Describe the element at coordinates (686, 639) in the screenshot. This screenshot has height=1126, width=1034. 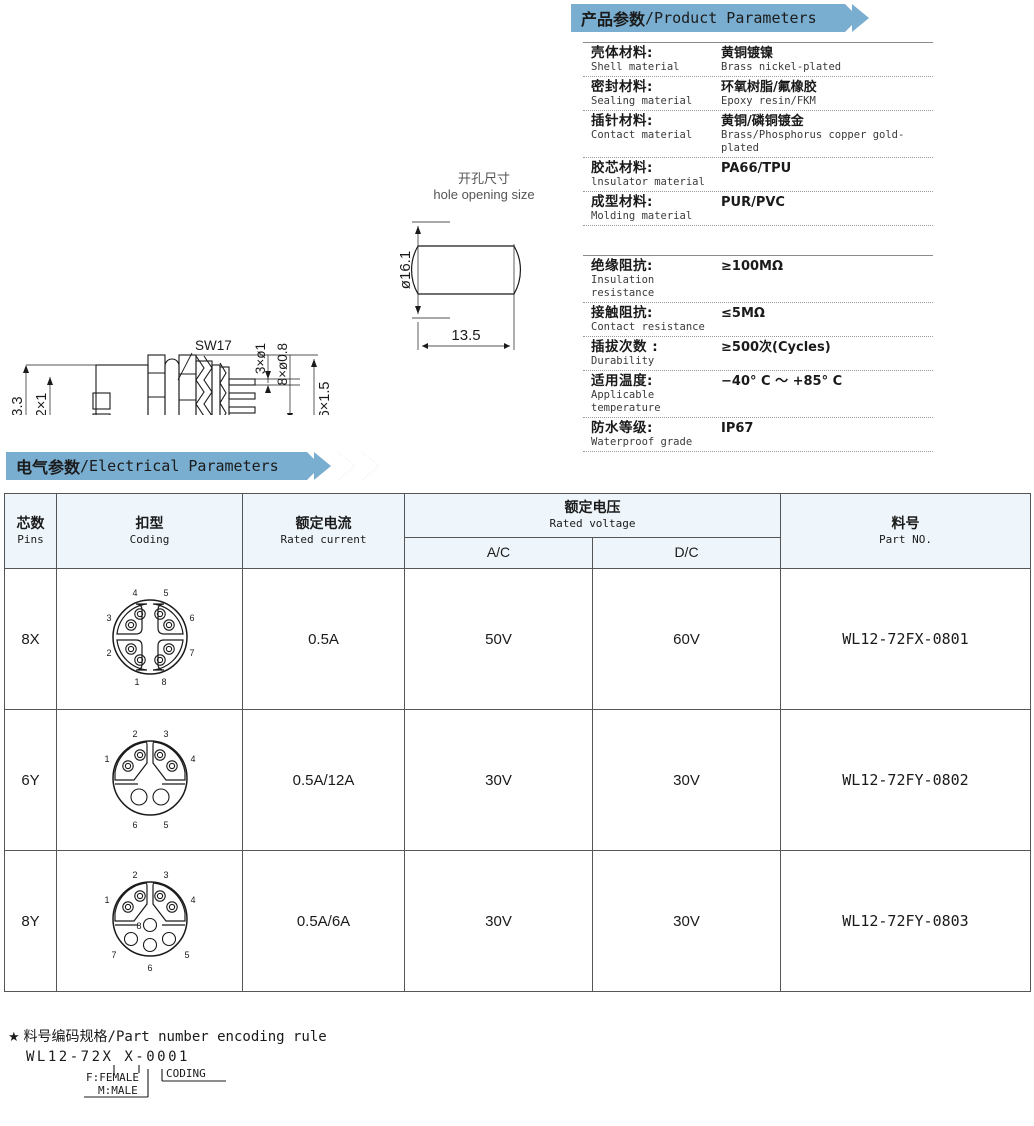
I see `cell-voltage-dc: 60V` at that location.